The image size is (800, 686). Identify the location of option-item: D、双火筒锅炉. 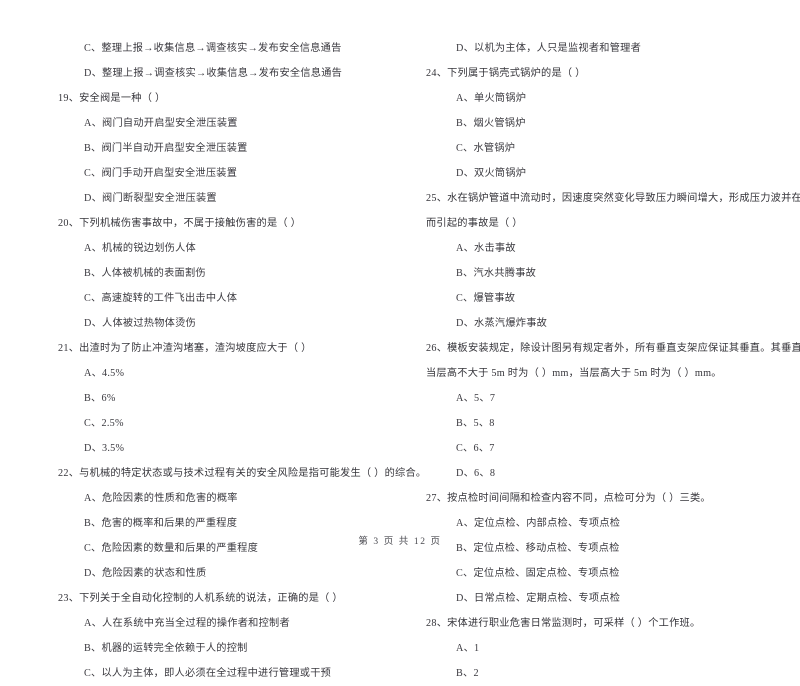
(491, 173).